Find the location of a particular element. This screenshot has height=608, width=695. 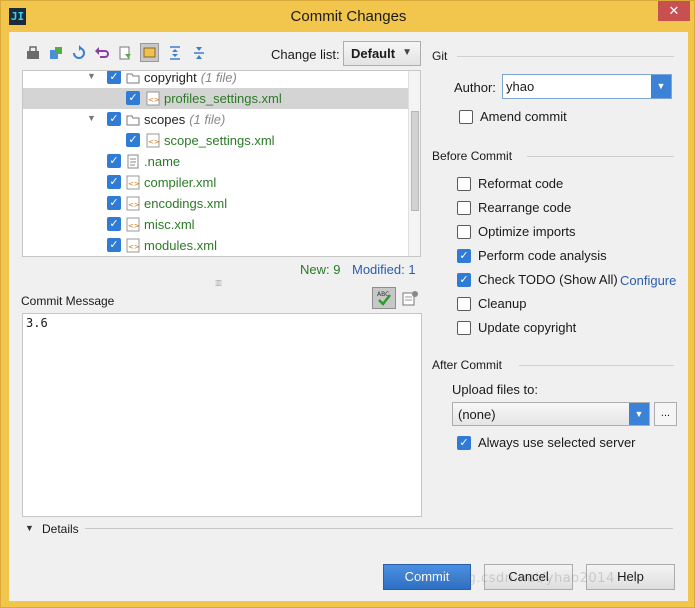

file-name: misc.xml is located at coordinates (169, 224).